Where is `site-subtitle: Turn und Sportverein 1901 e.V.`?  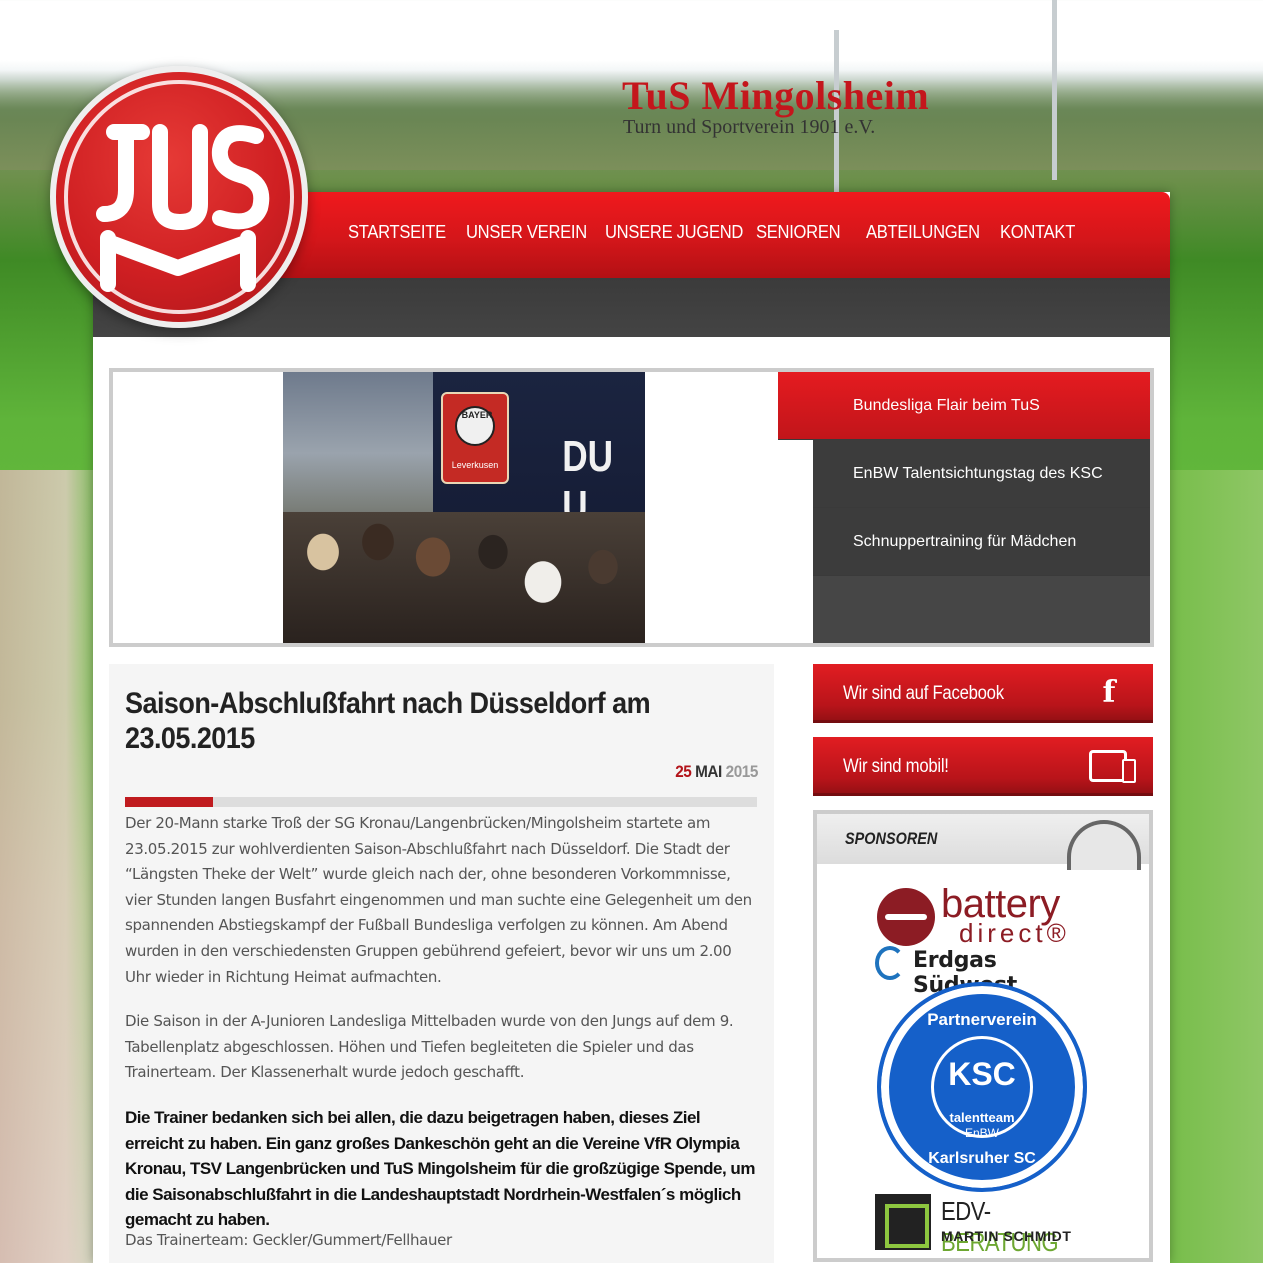 site-subtitle: Turn und Sportverein 1901 e.V. is located at coordinates (749, 127).